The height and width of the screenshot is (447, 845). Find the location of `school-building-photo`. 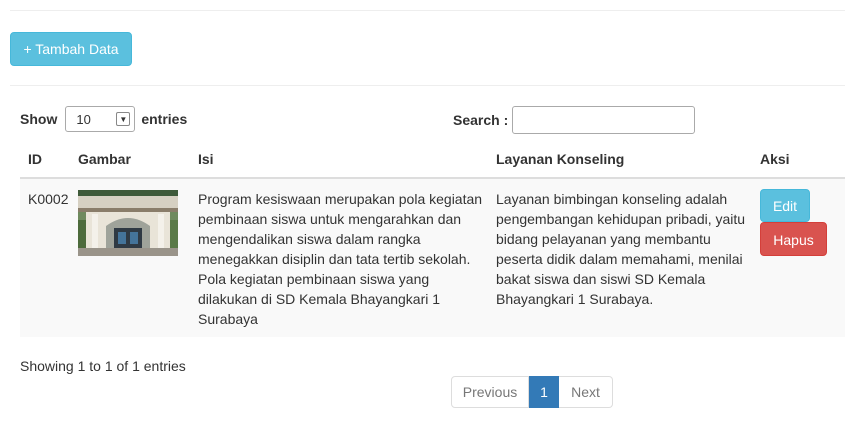

school-building-photo is located at coordinates (128, 223).